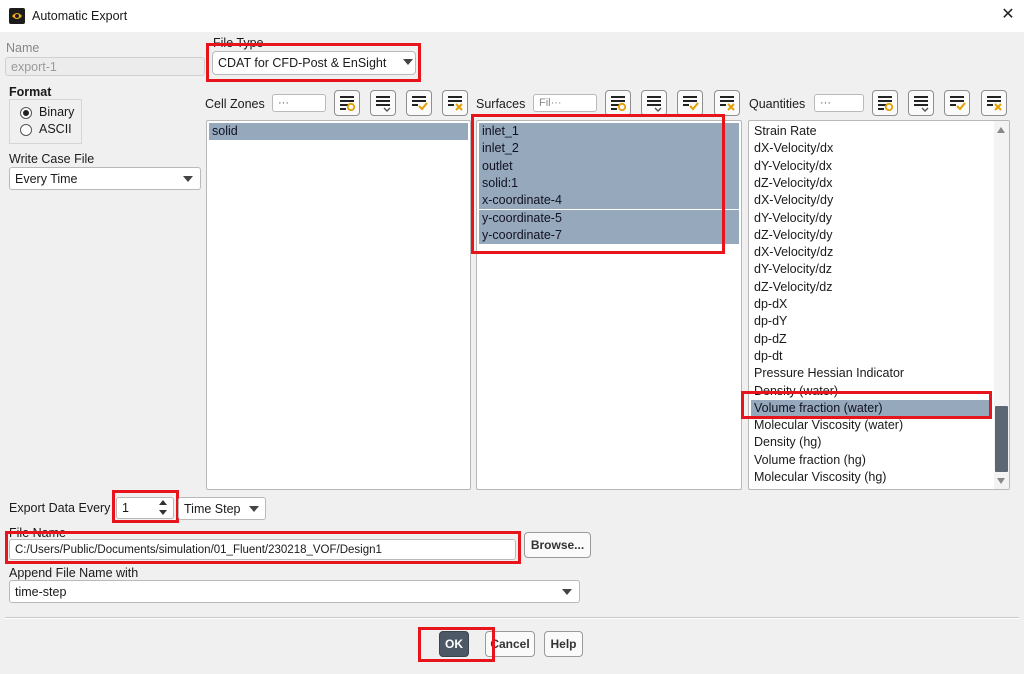 The width and height of the screenshot is (1024, 674). Describe the element at coordinates (512, 618) in the screenshot. I see `separator-highlight` at that location.